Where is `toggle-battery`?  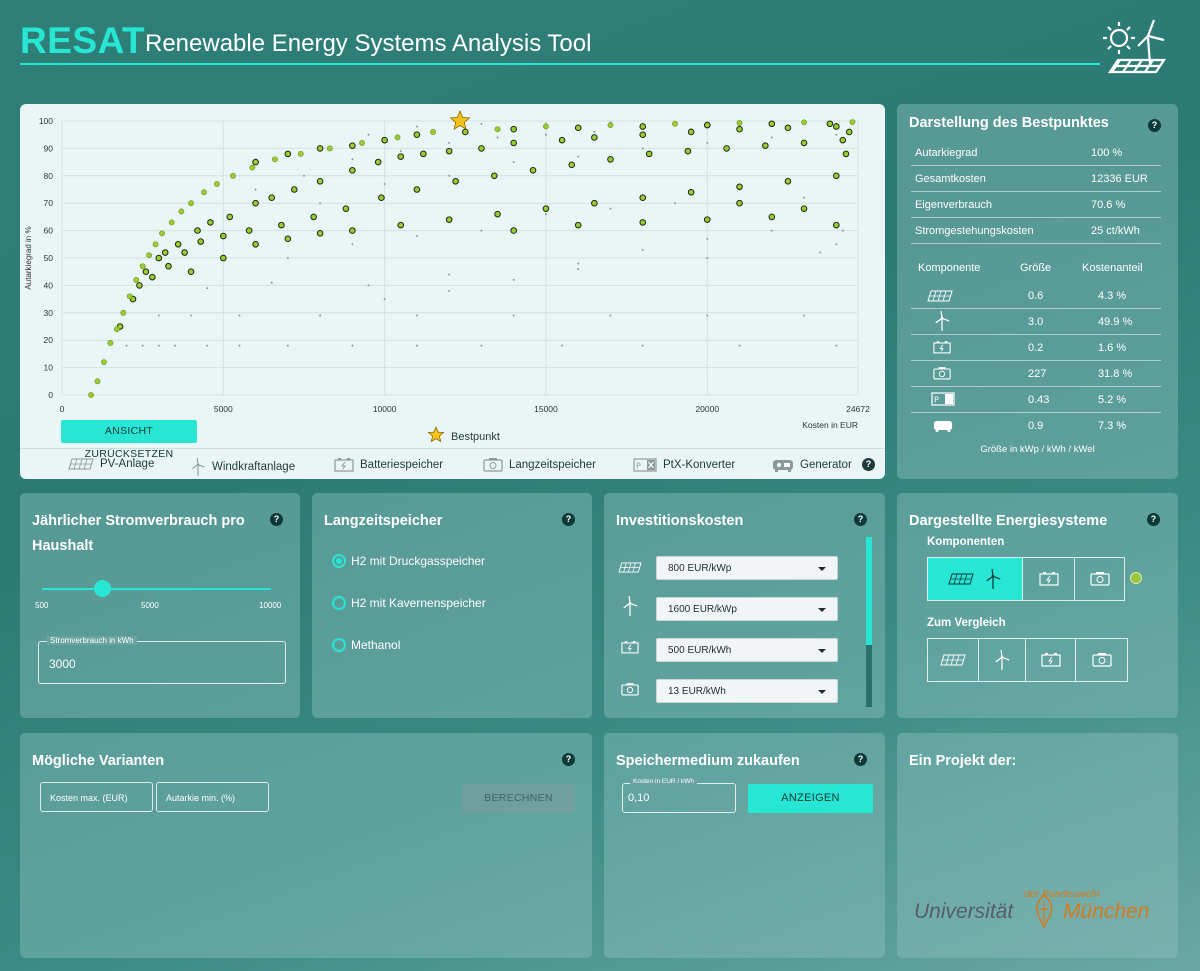
toggle-battery is located at coordinates (1049, 579).